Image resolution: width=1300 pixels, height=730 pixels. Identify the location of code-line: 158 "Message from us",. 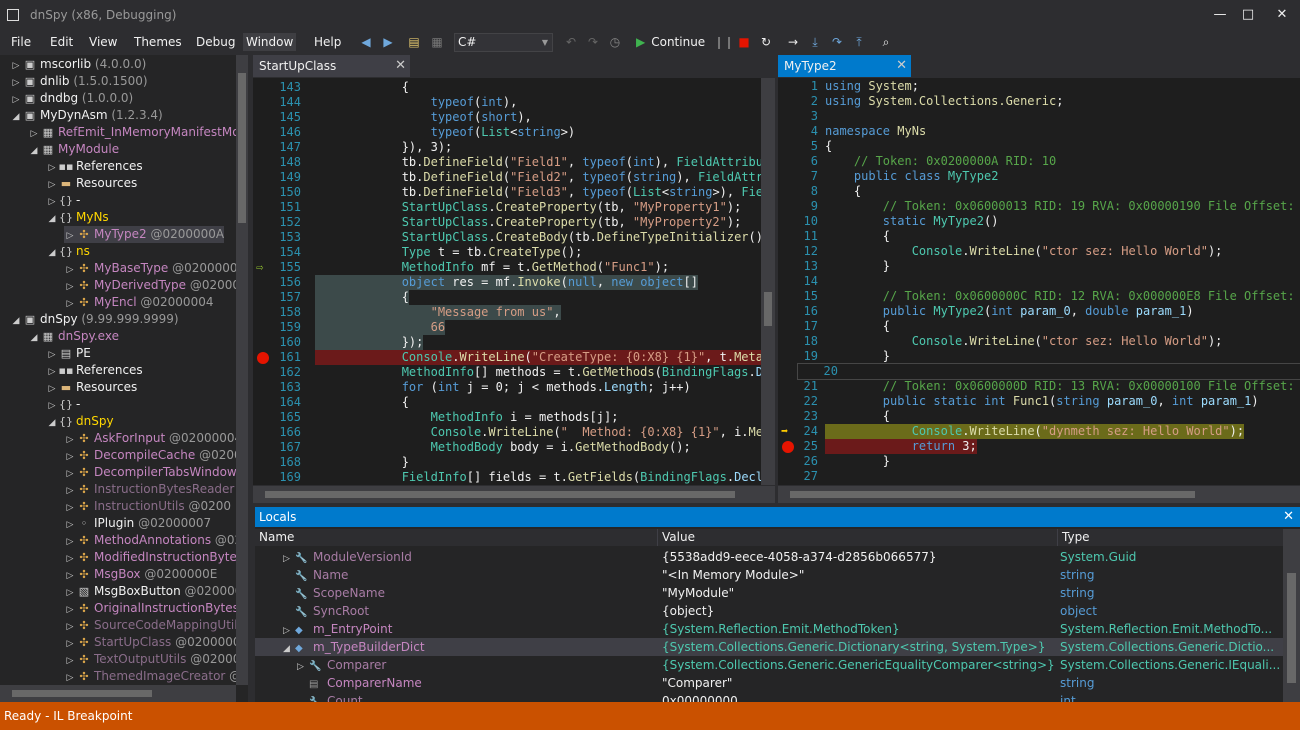
(514, 312).